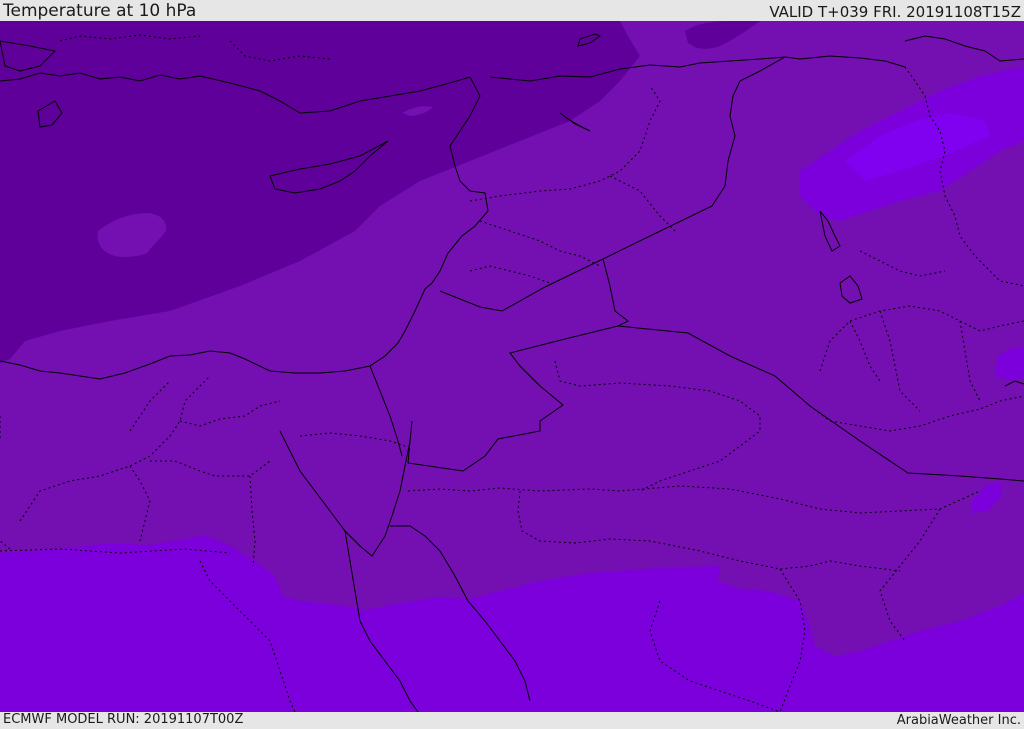 The width and height of the screenshot is (1024, 729). I want to click on model-run-label: ECMWF MODEL RUN: 20191107T00Z, so click(123, 719).